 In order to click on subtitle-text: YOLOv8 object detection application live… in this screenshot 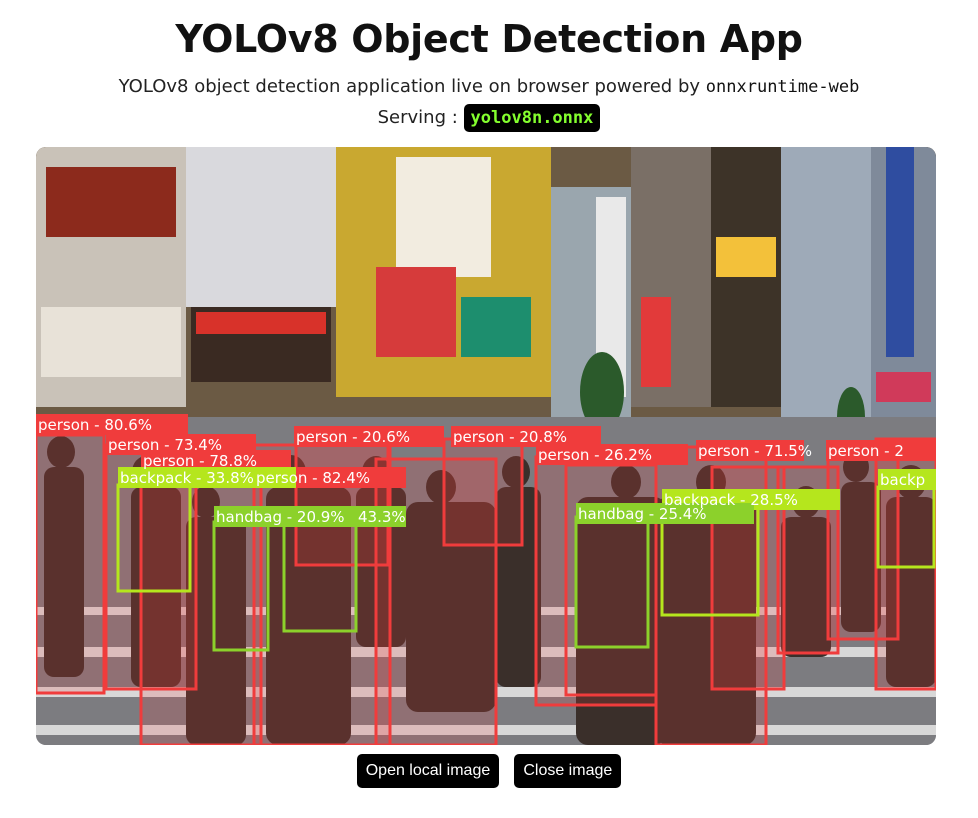, I will do `click(409, 86)`.